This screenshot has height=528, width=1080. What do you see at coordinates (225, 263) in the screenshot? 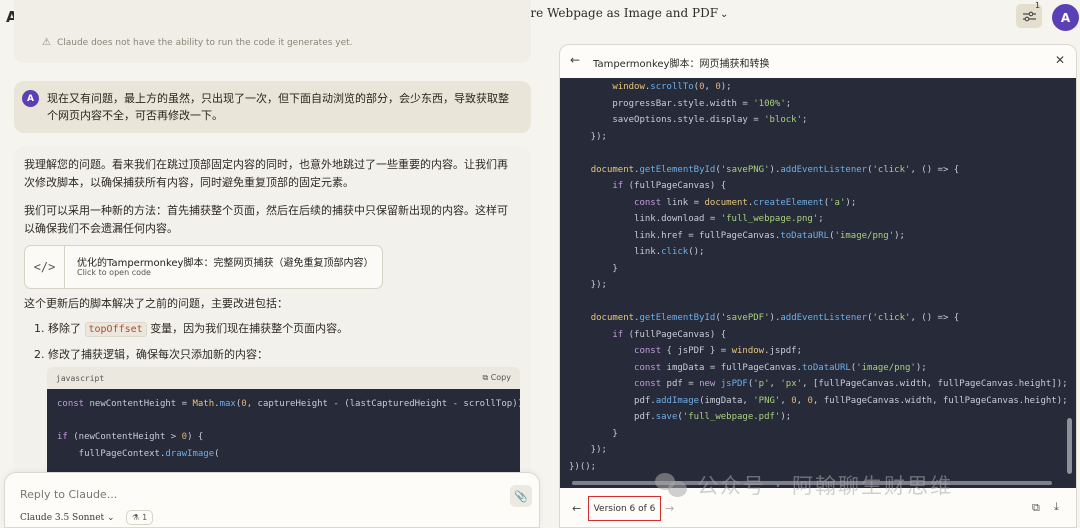
I see `artifact-title: 优化的Tampermonkey脚本：完整网页捕获（避免重复顶部内容）` at bounding box center [225, 263].